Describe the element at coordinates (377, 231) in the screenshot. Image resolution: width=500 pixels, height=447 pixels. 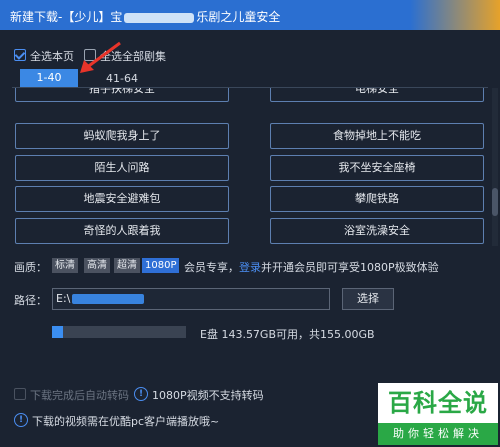
I see `episode-item: 浴室洗澡安全` at that location.